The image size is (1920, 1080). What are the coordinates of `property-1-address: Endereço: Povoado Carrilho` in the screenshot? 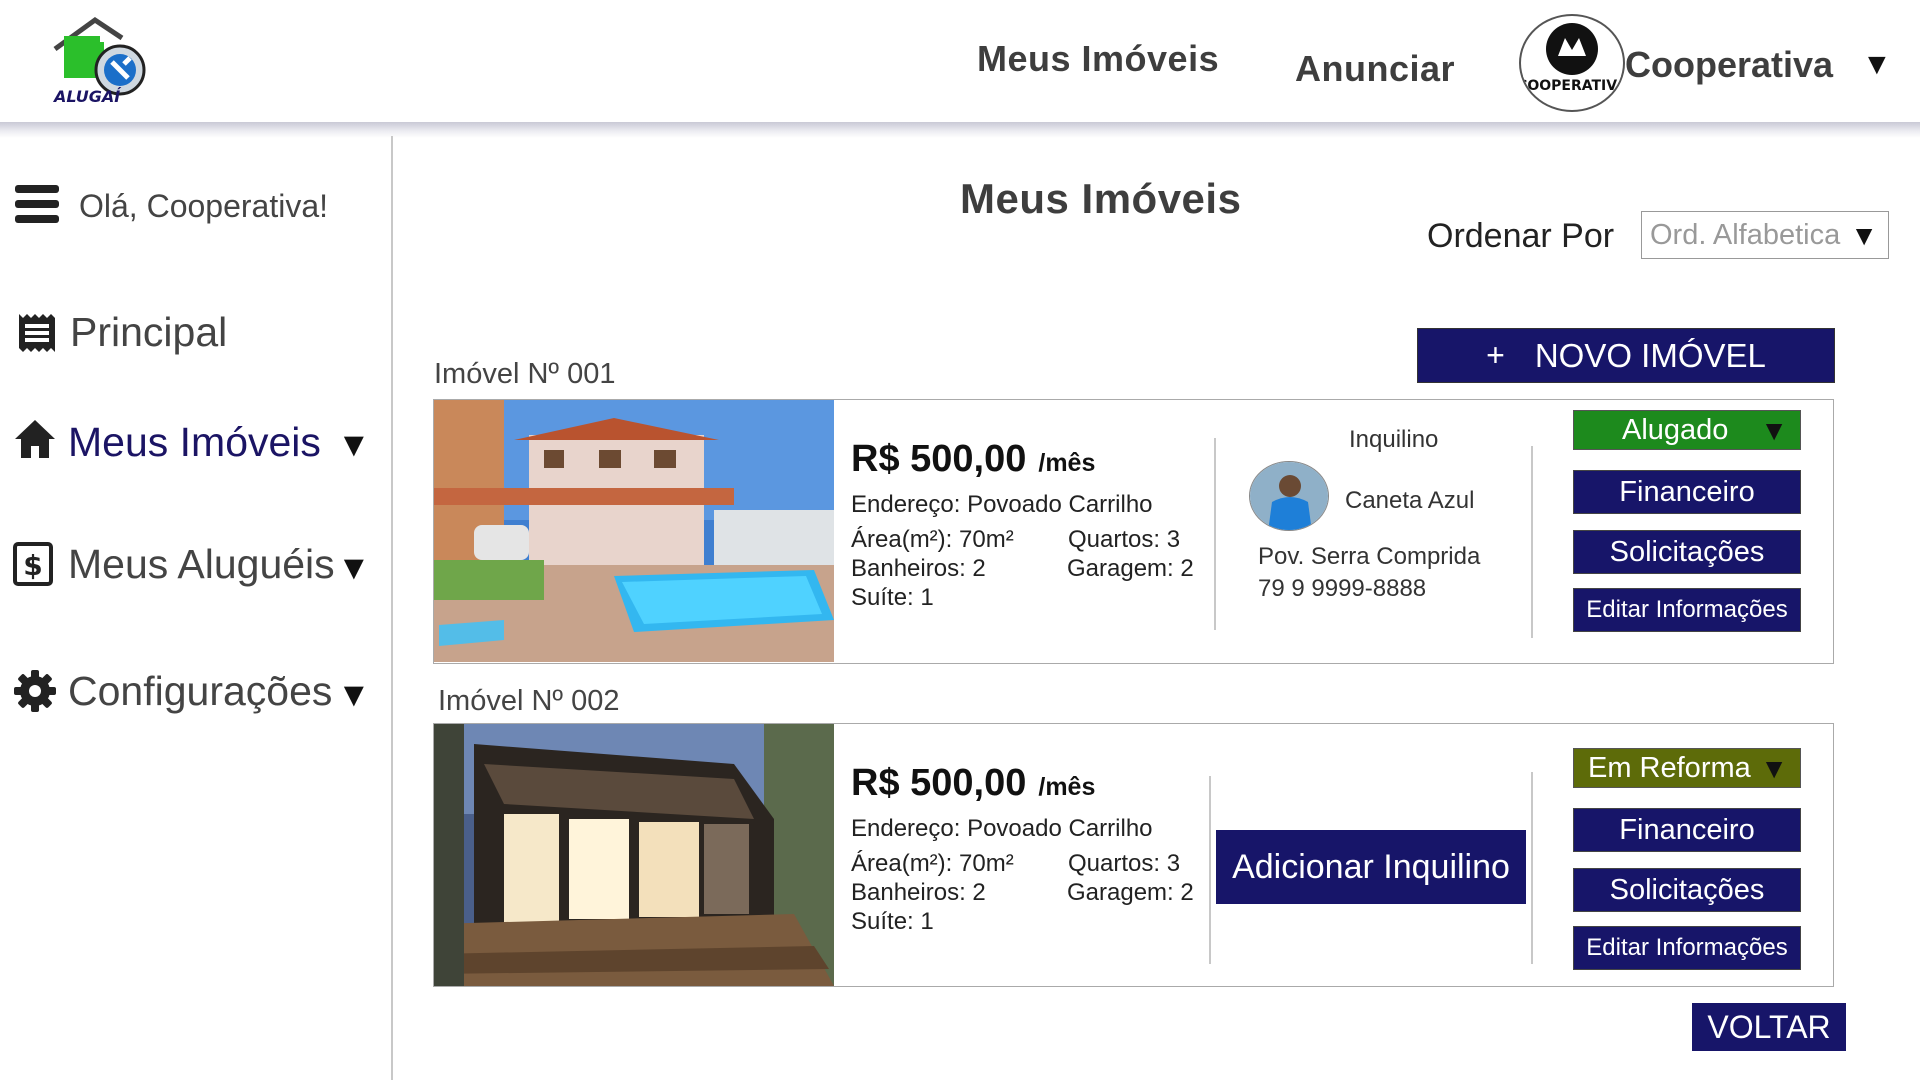 It's located at (1002, 504).